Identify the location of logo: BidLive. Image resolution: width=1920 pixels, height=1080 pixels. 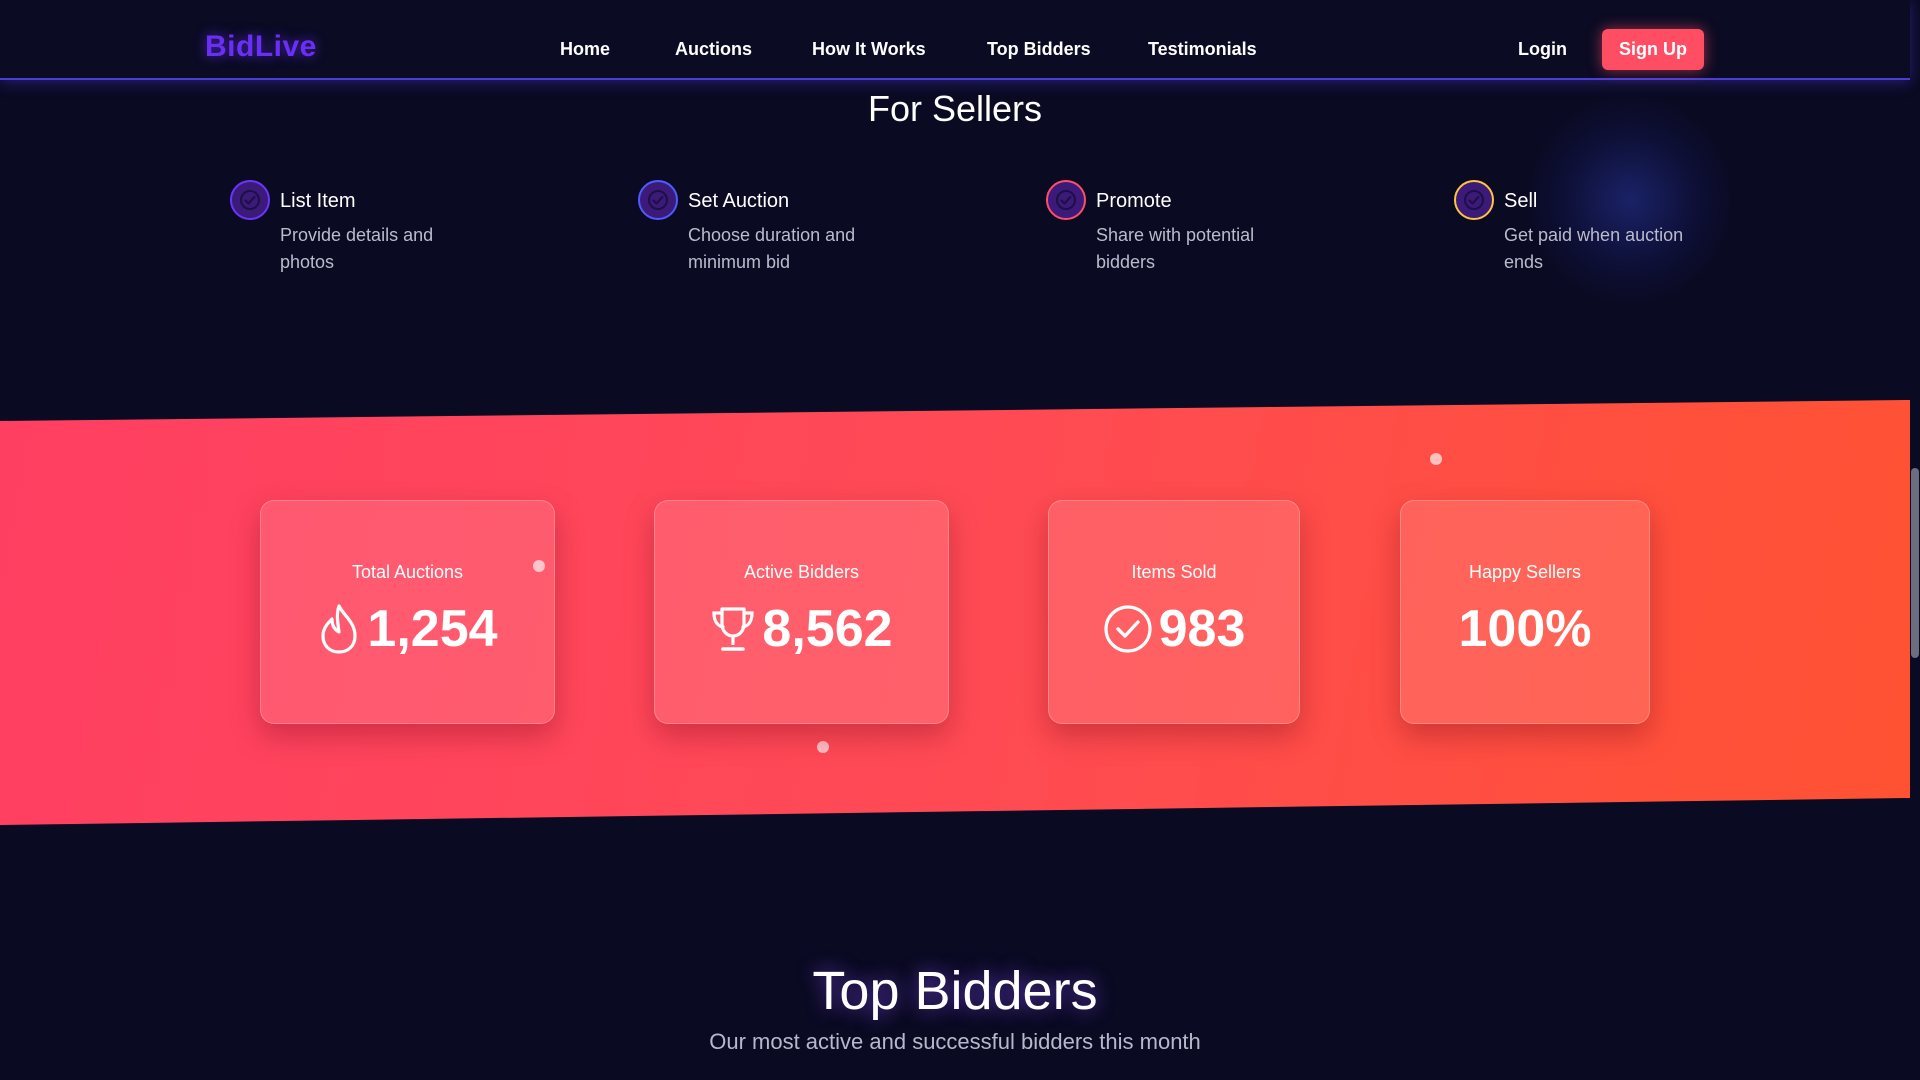
(261, 47).